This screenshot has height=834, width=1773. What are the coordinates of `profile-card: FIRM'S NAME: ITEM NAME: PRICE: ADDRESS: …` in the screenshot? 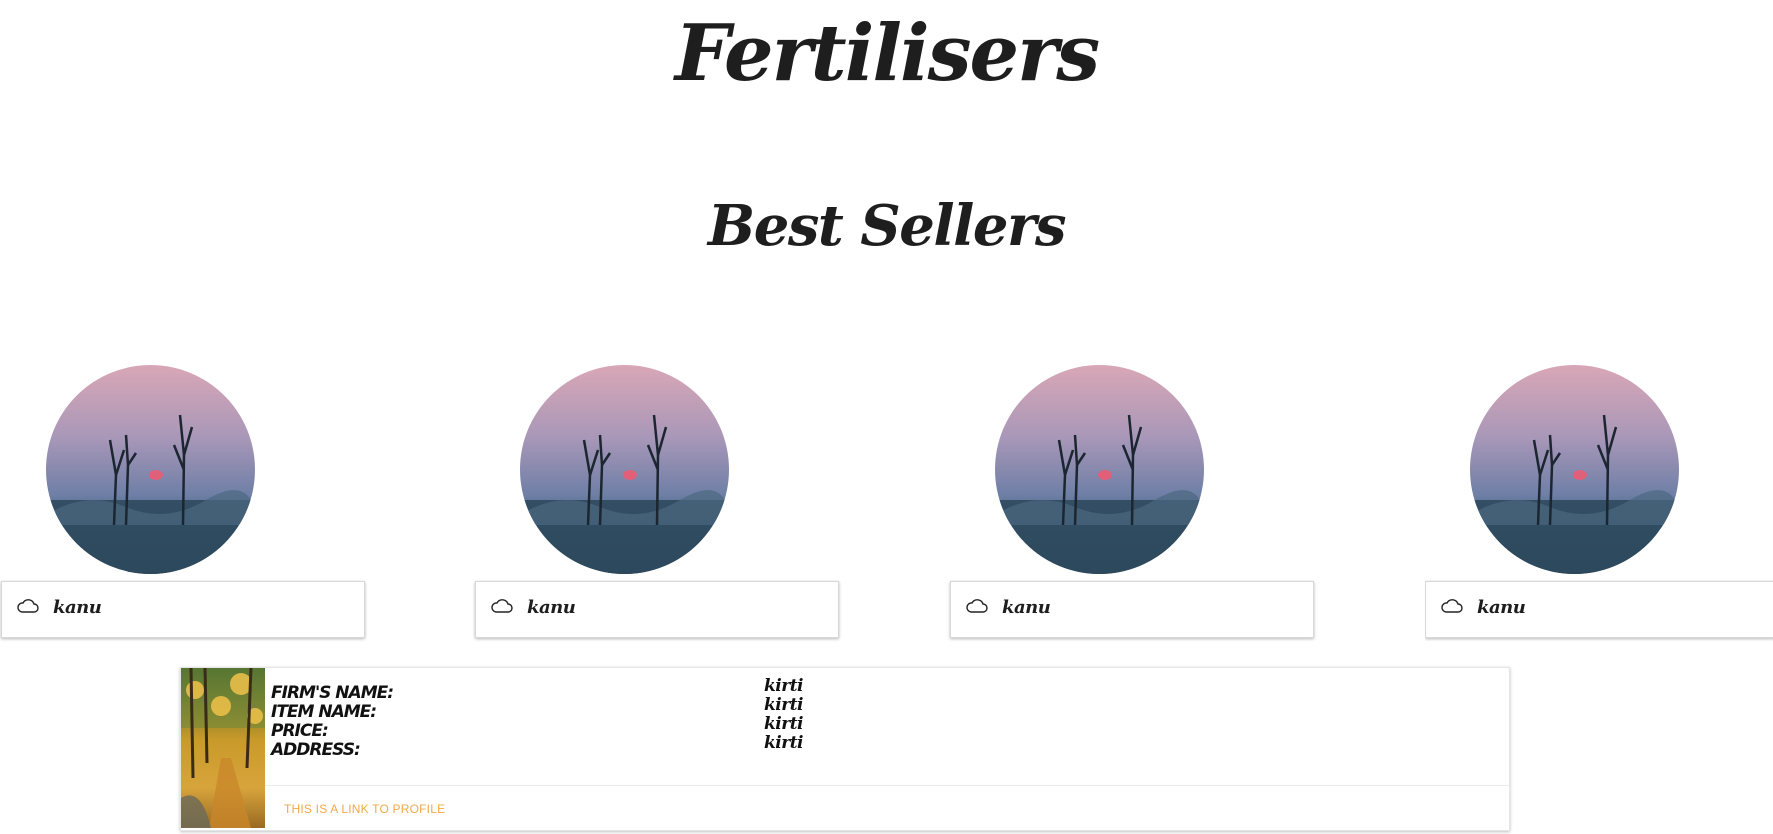 It's located at (845, 749).